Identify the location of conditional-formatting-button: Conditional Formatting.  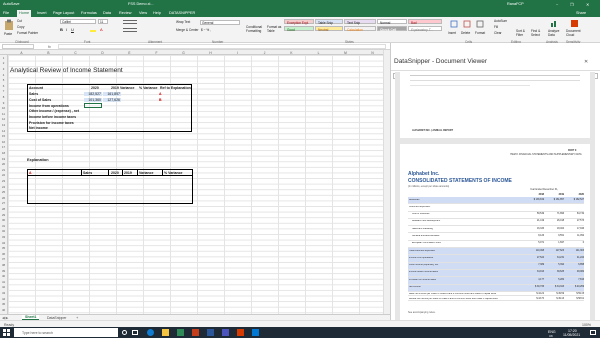
(255, 29).